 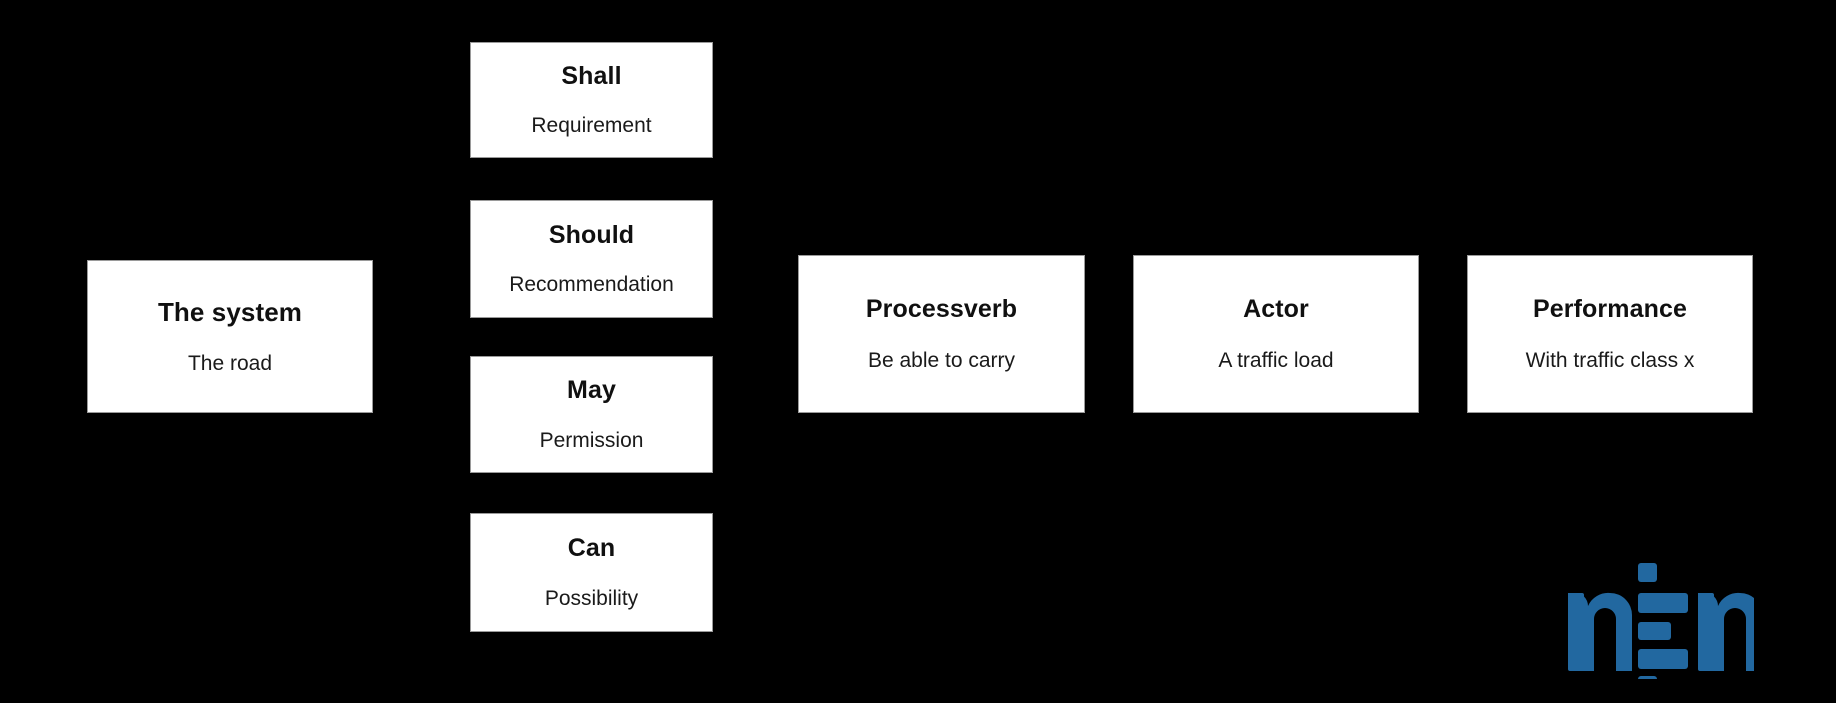 What do you see at coordinates (591, 259) in the screenshot?
I see `card-modal-should: Should Recommendation` at bounding box center [591, 259].